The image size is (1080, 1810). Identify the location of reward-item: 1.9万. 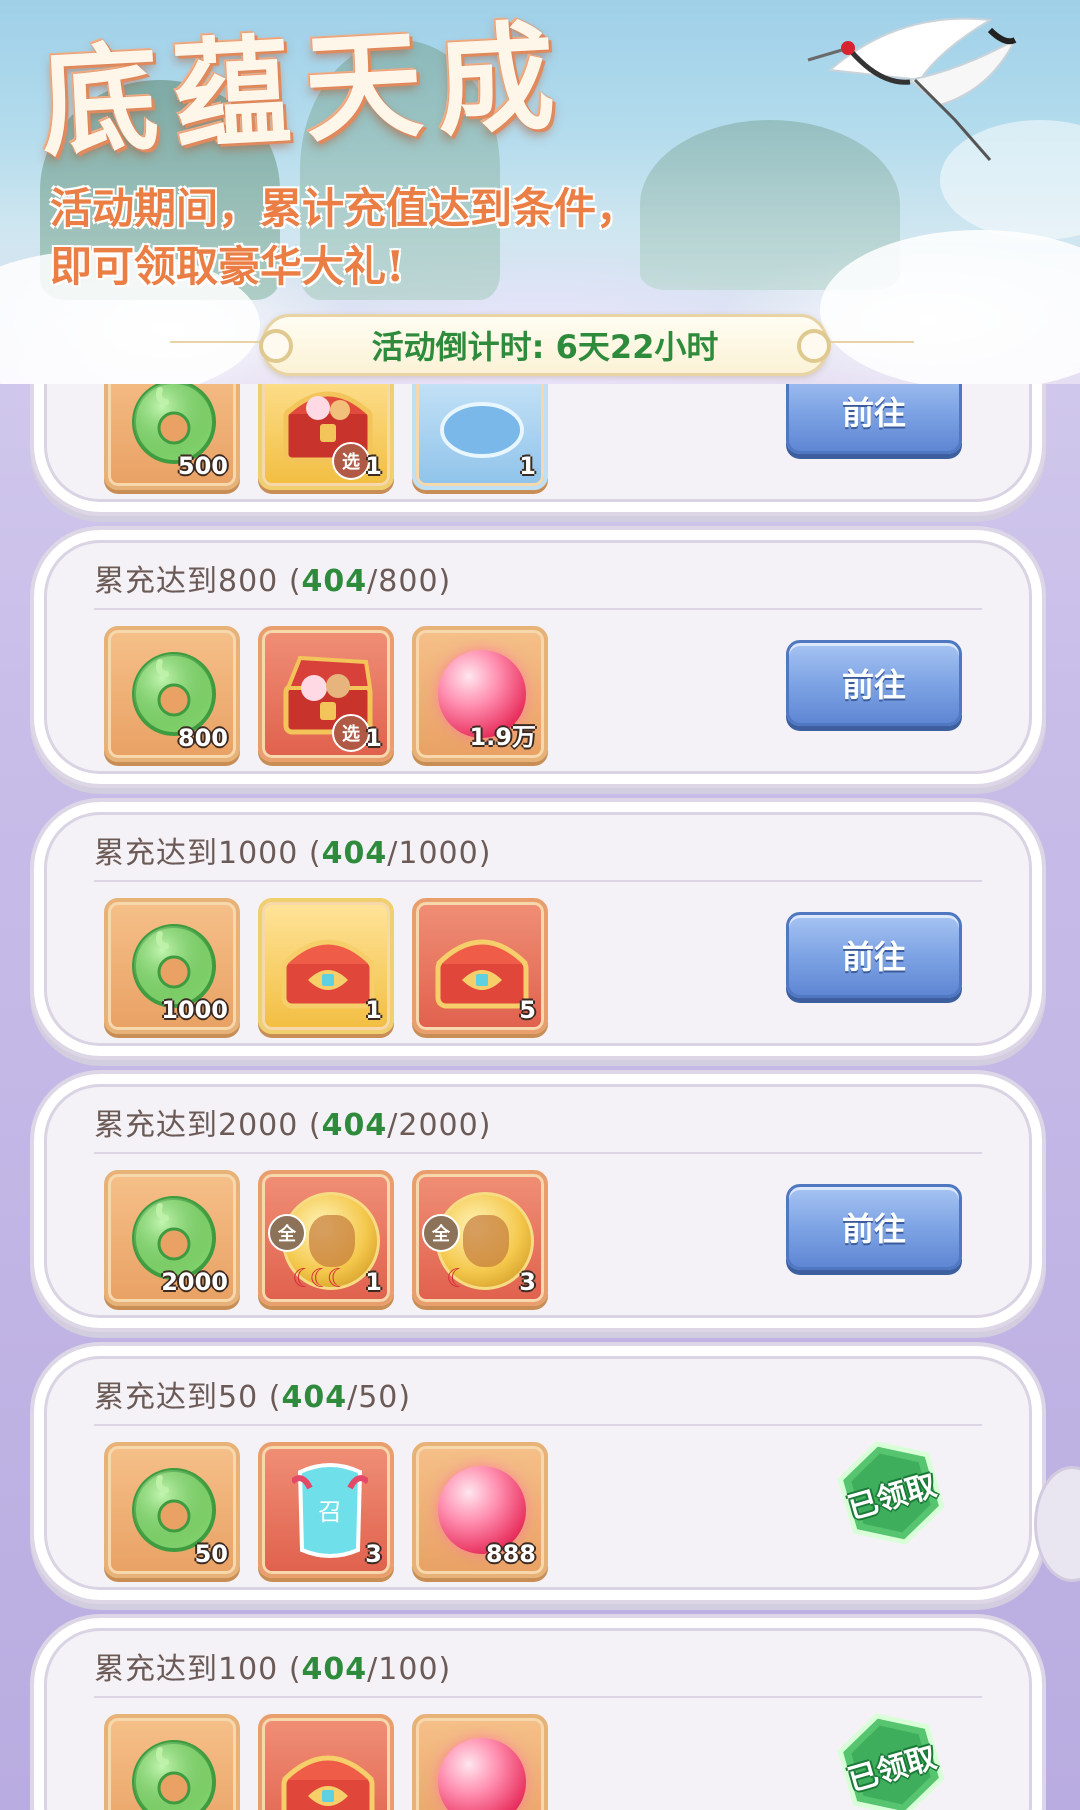
(480, 694).